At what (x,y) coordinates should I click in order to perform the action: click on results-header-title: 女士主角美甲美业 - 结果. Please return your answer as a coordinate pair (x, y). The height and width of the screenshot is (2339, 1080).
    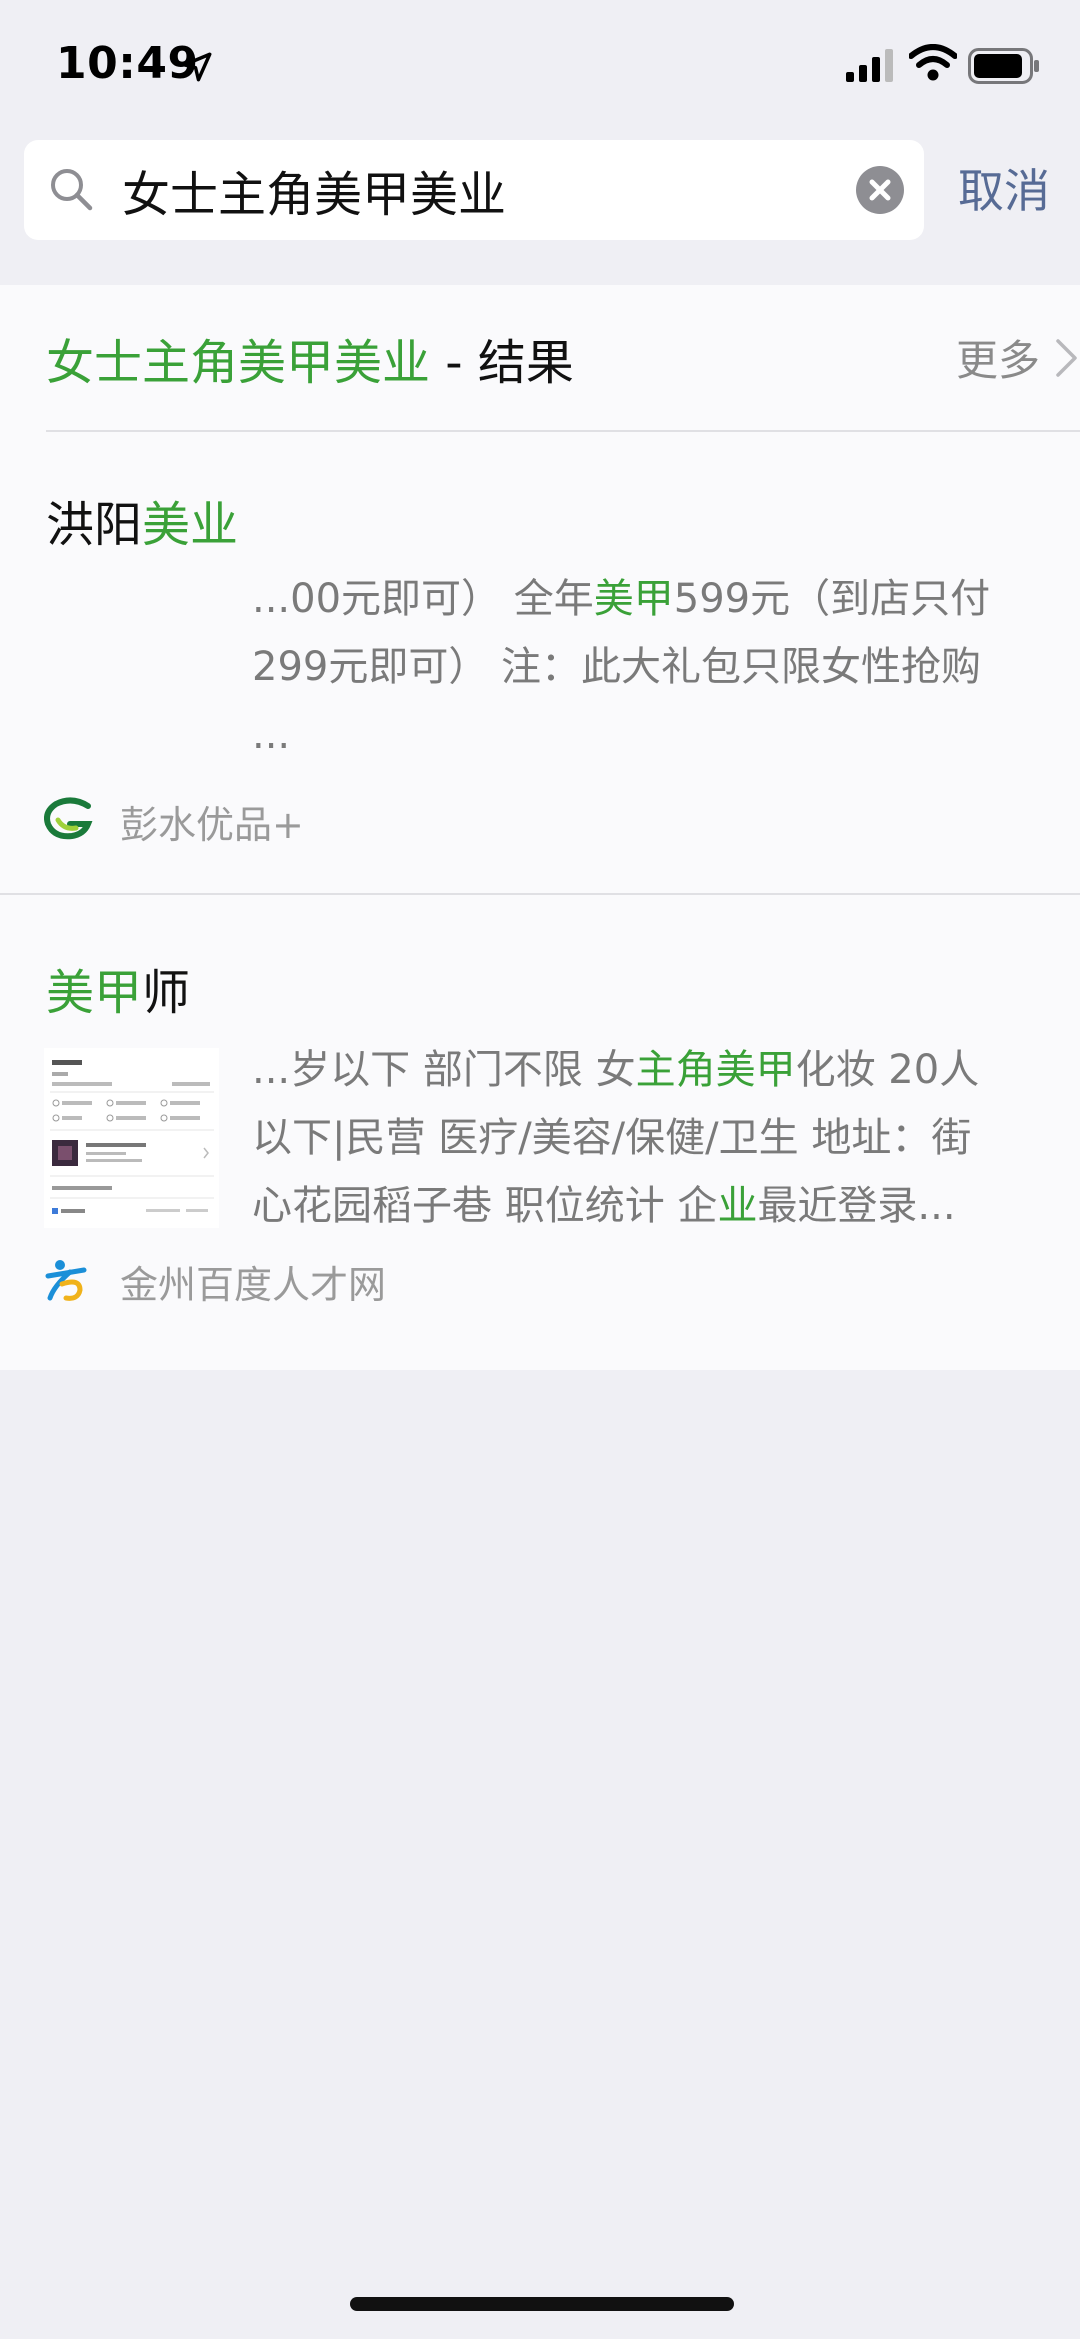
    Looking at the image, I should click on (310, 358).